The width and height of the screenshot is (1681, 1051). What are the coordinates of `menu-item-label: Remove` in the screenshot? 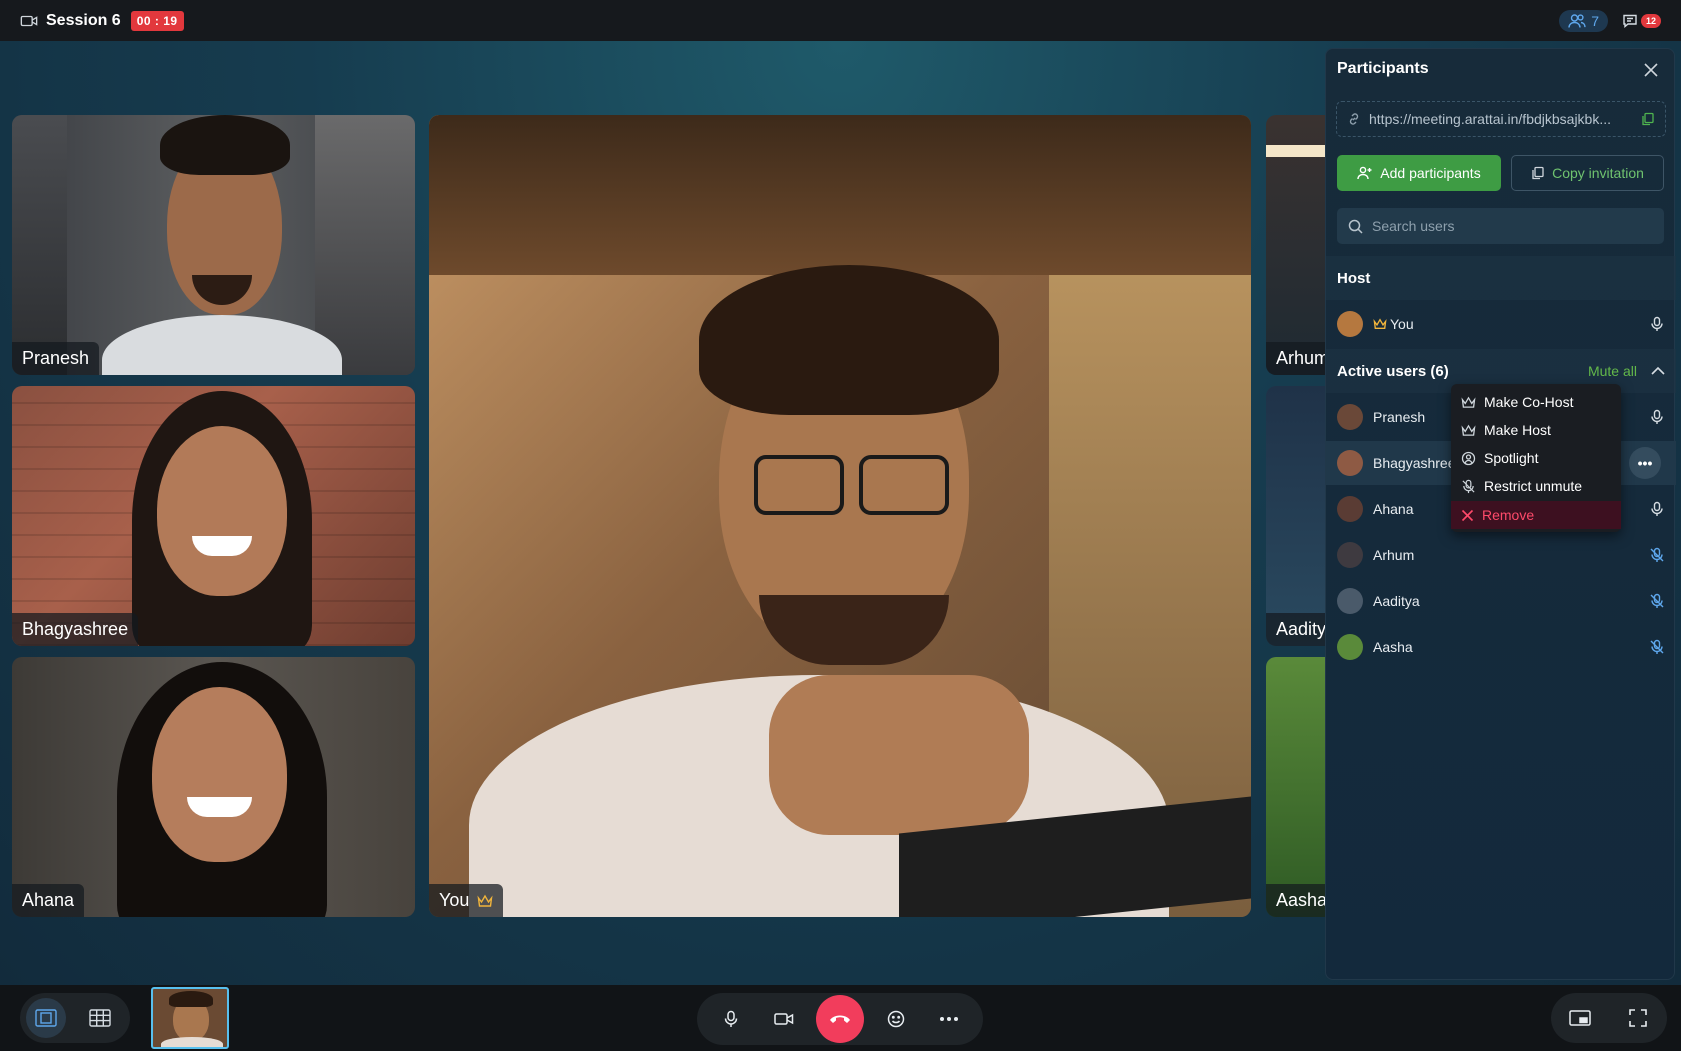 It's located at (1508, 515).